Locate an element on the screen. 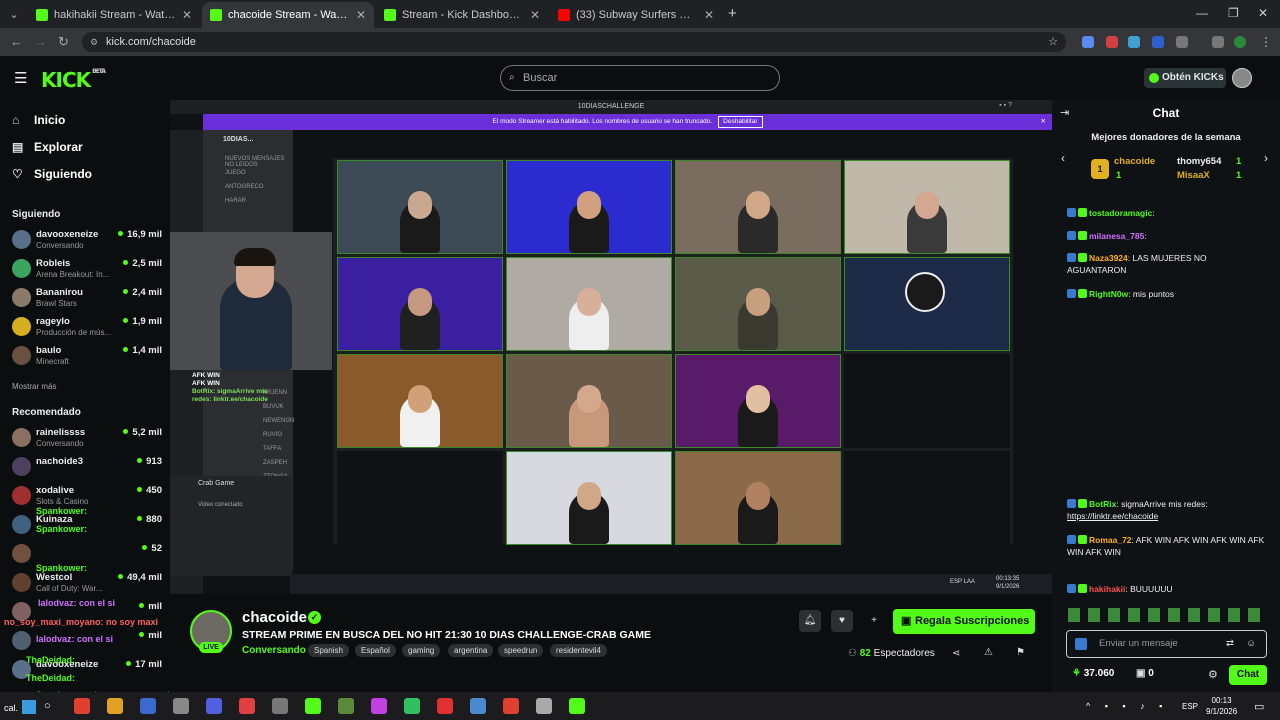  sidebar-channel: nachoide3 913 is located at coordinates (87, 468).